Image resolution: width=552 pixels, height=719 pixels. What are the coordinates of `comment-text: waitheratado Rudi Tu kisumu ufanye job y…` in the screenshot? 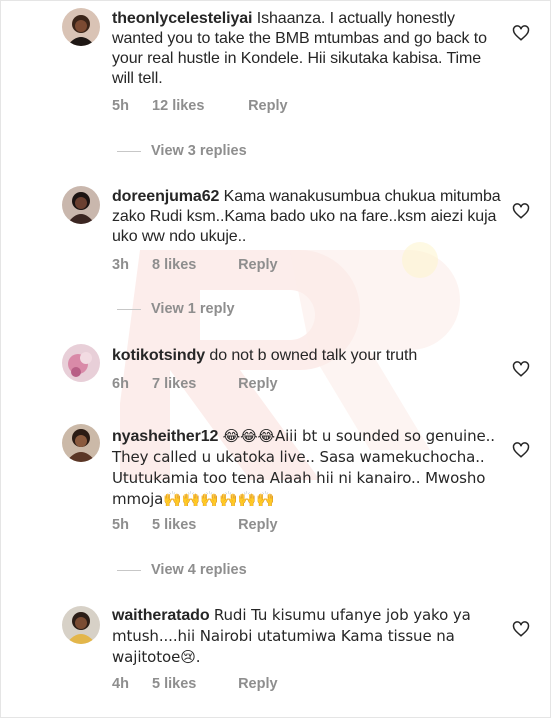 It's located at (308, 636).